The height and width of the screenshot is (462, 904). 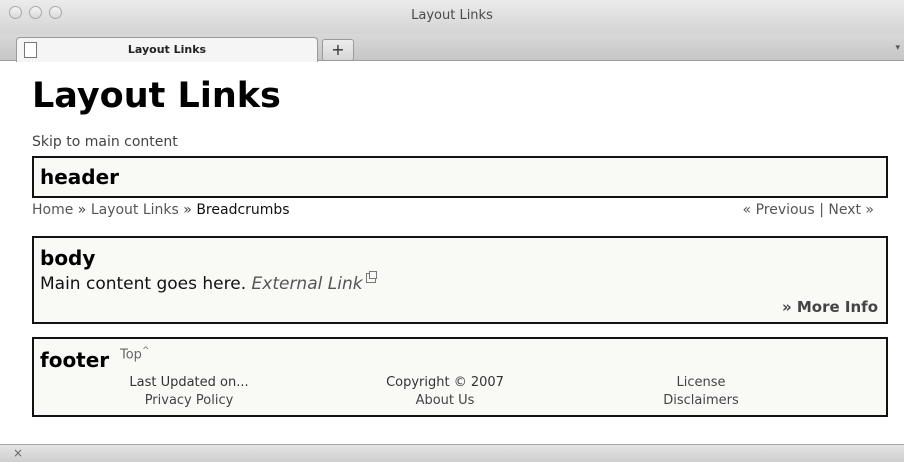 I want to click on header-region: header, so click(x=460, y=177).